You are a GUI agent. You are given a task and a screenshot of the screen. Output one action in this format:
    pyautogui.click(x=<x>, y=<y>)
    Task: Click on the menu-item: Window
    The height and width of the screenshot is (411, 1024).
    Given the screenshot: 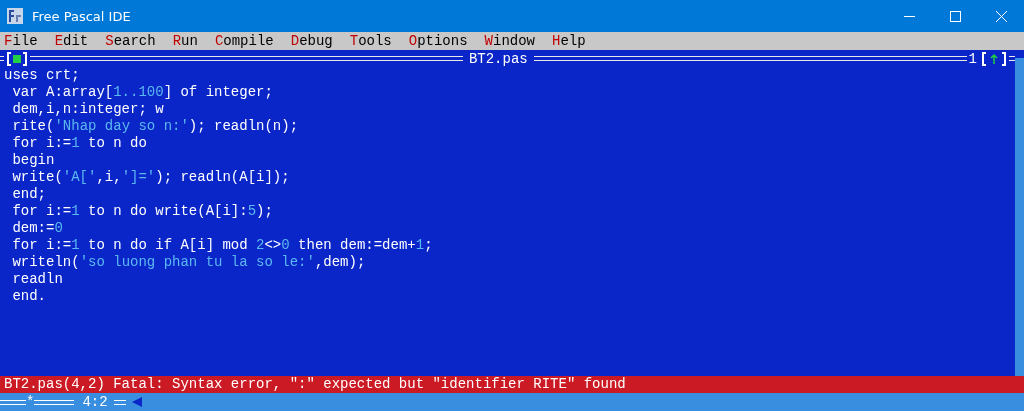 What is the action you would take?
    pyautogui.click(x=509, y=41)
    